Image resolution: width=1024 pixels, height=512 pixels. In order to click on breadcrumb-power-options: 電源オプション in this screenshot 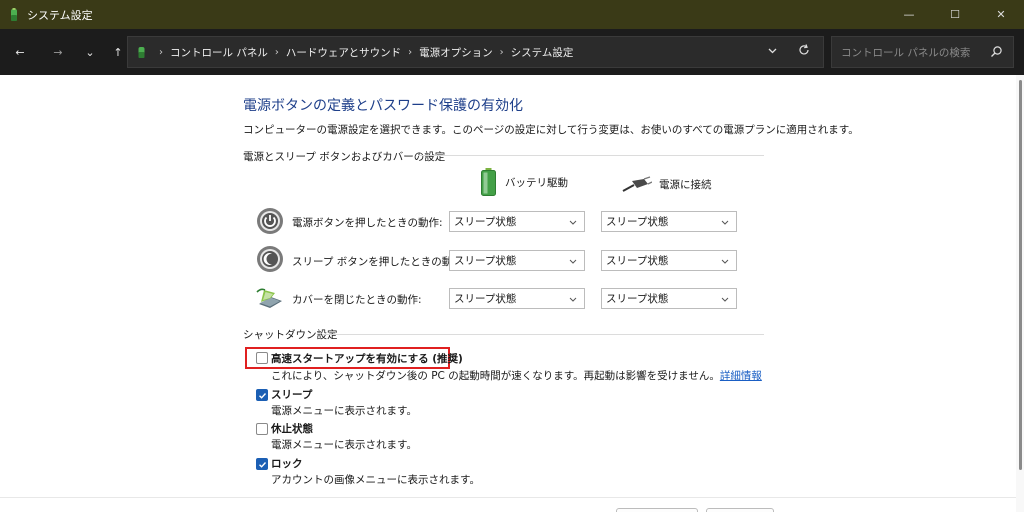, I will do `click(456, 52)`.